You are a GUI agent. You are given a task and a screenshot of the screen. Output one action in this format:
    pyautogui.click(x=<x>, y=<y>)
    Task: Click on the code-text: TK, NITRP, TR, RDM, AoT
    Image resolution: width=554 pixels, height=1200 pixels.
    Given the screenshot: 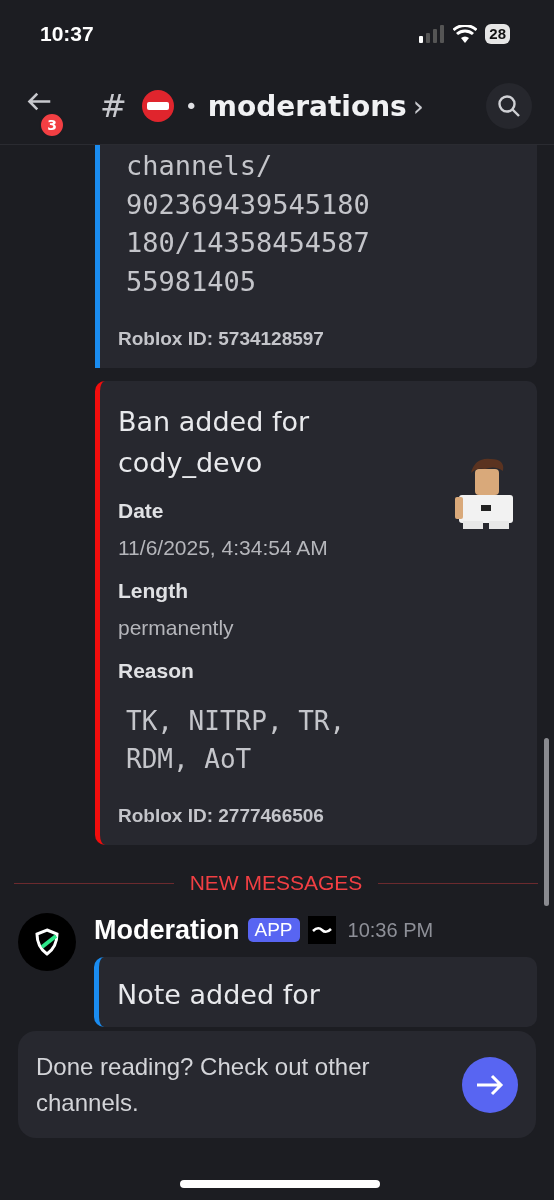 What is the action you would take?
    pyautogui.click(x=236, y=740)
    